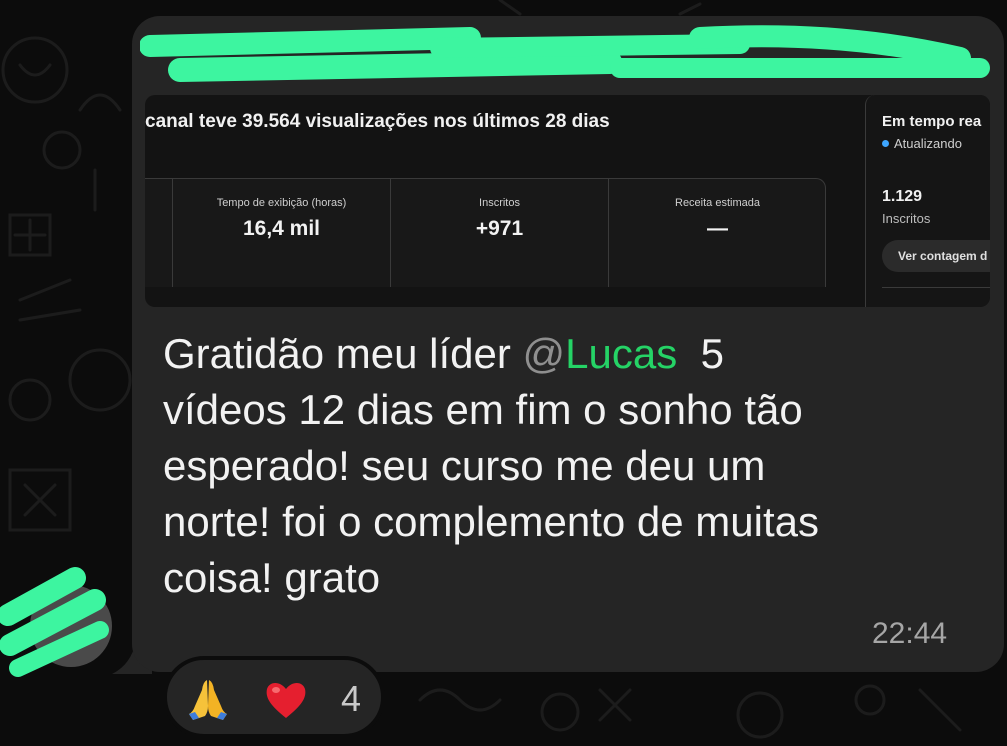  What do you see at coordinates (491, 521) in the screenshot?
I see `message-line: norte! foi o complemento de muitas` at bounding box center [491, 521].